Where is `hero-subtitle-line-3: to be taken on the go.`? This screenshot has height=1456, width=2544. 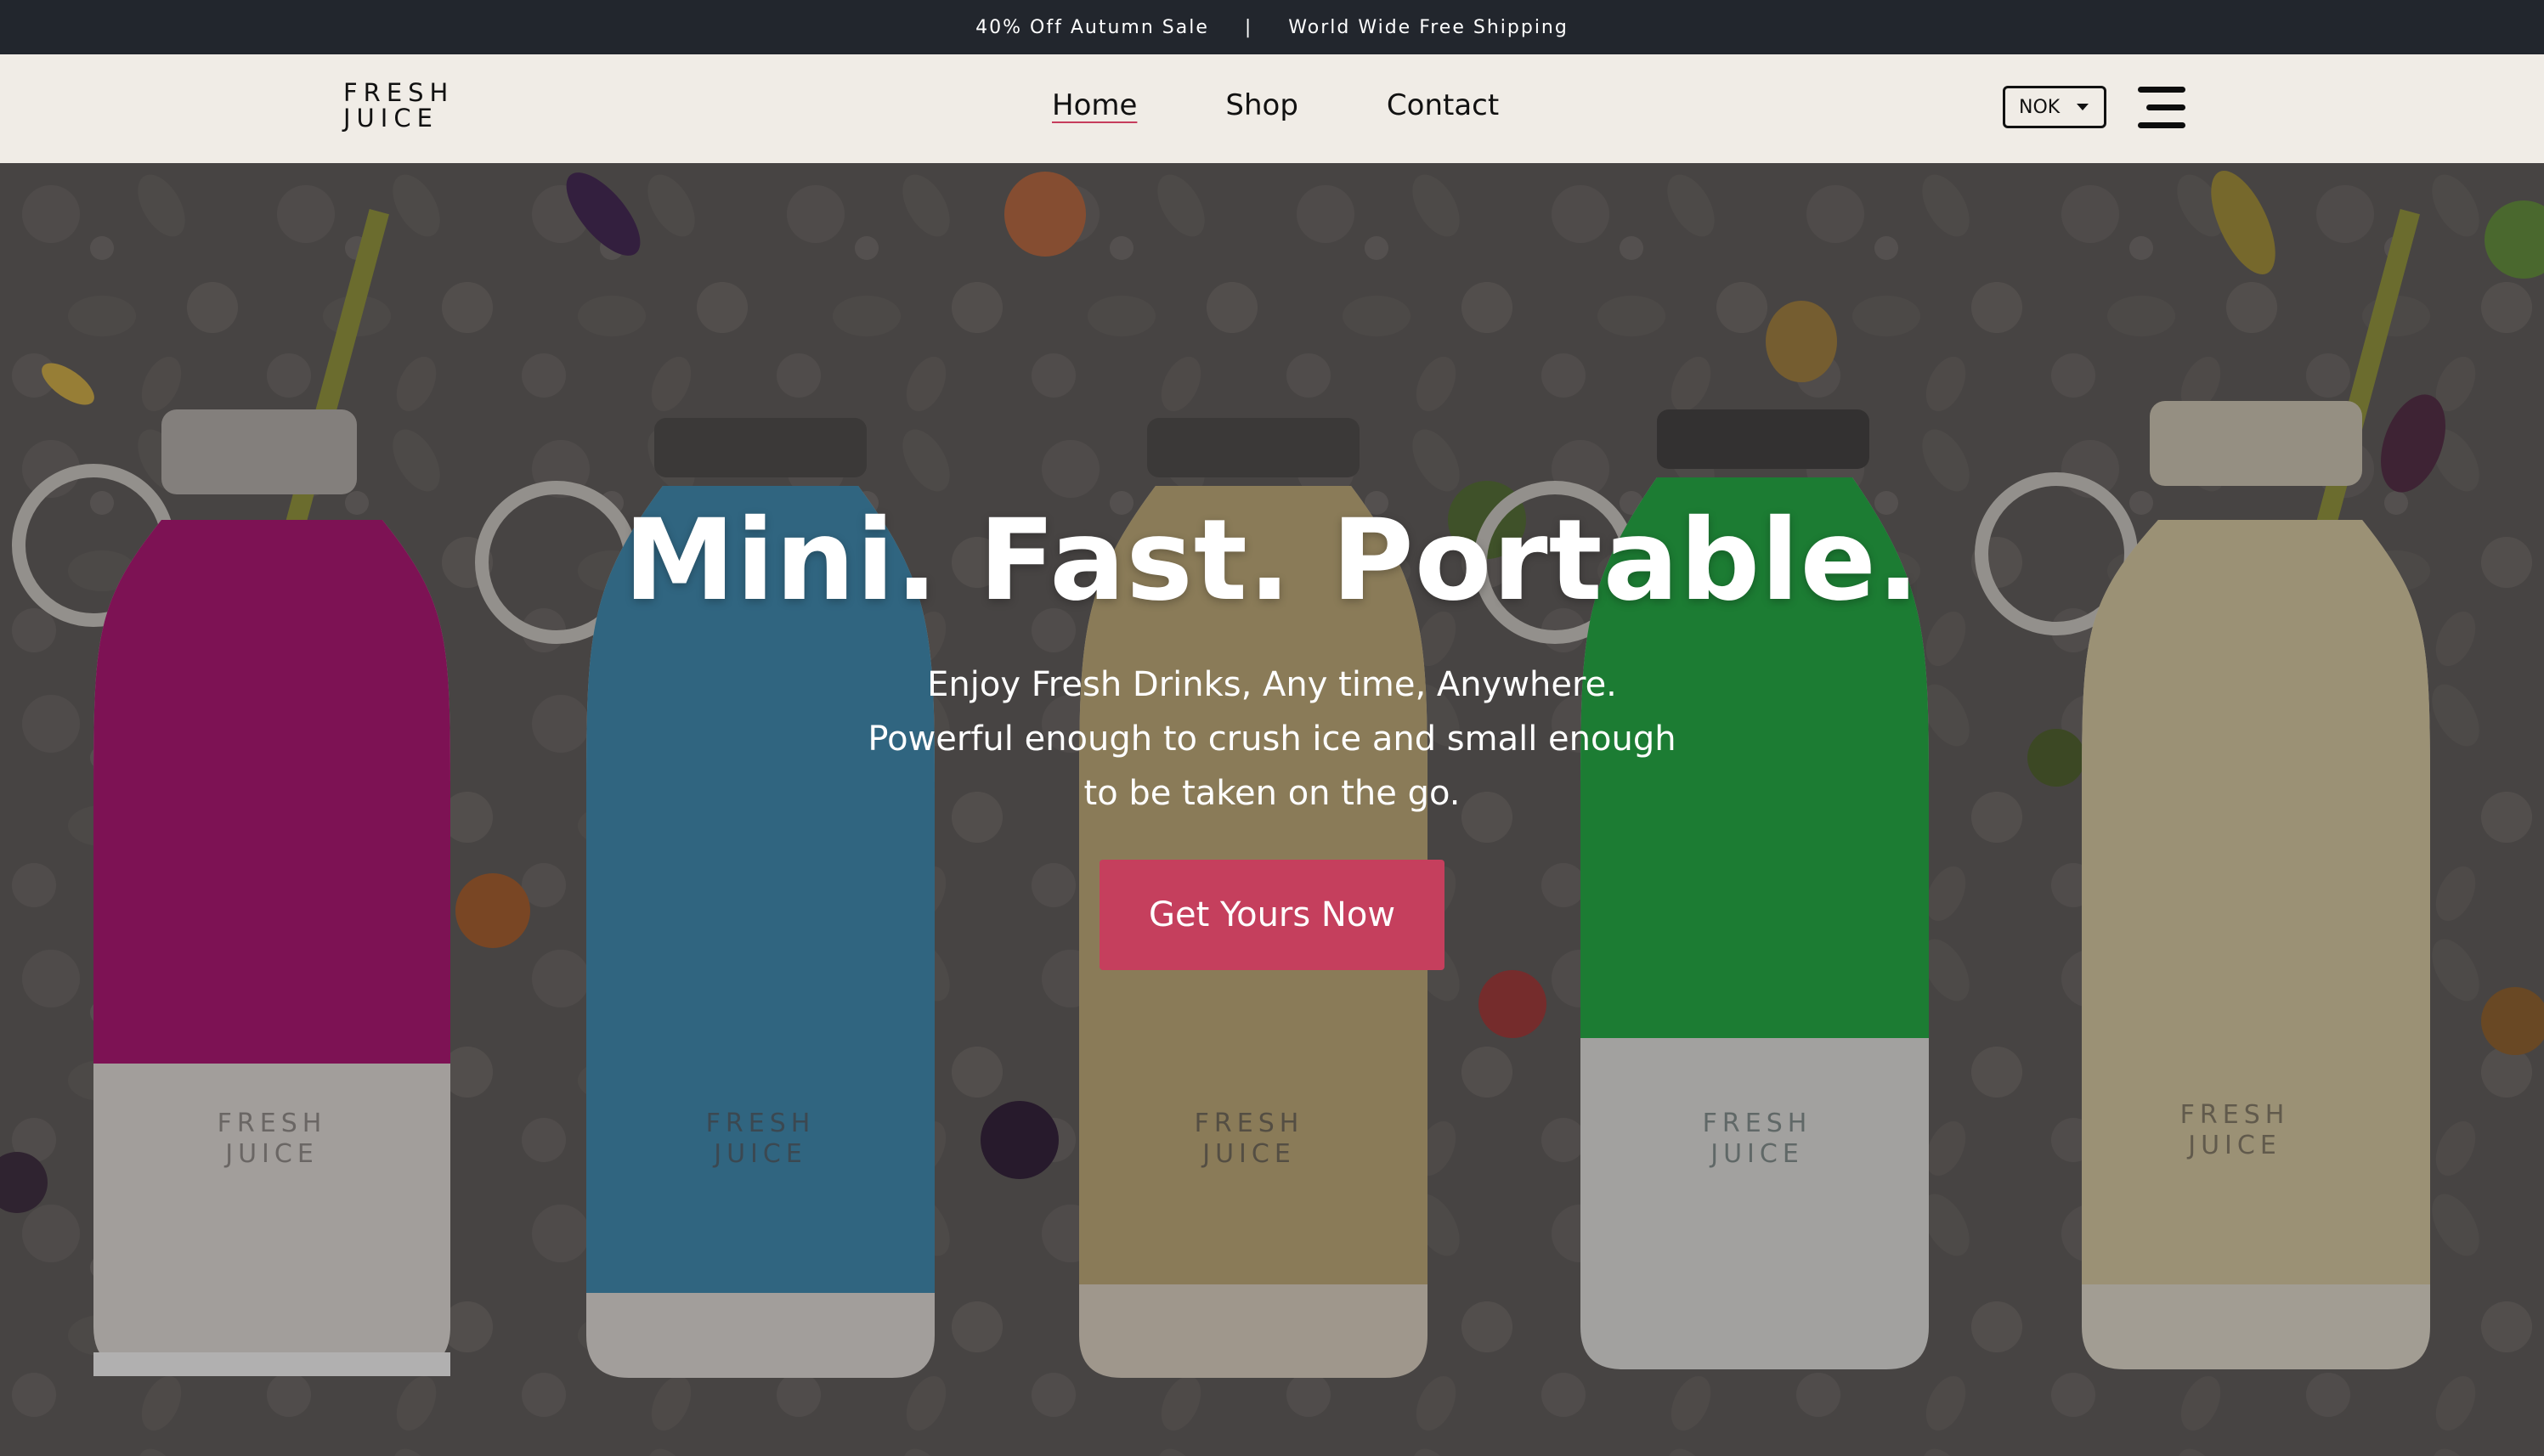
hero-subtitle-line-3: to be taken on the go. is located at coordinates (1272, 794).